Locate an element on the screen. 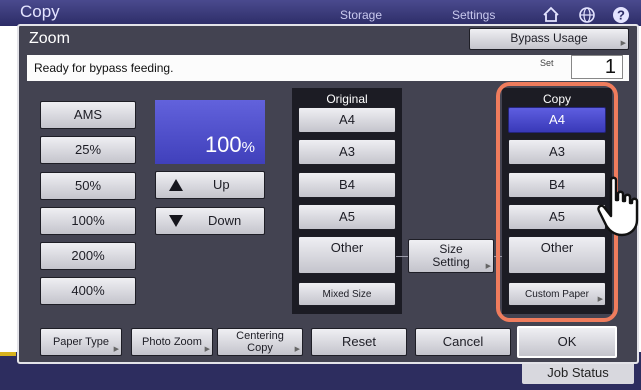 This screenshot has height=390, width=641. photo-zoom-button: Photo Zoom ▶ is located at coordinates (172, 342).